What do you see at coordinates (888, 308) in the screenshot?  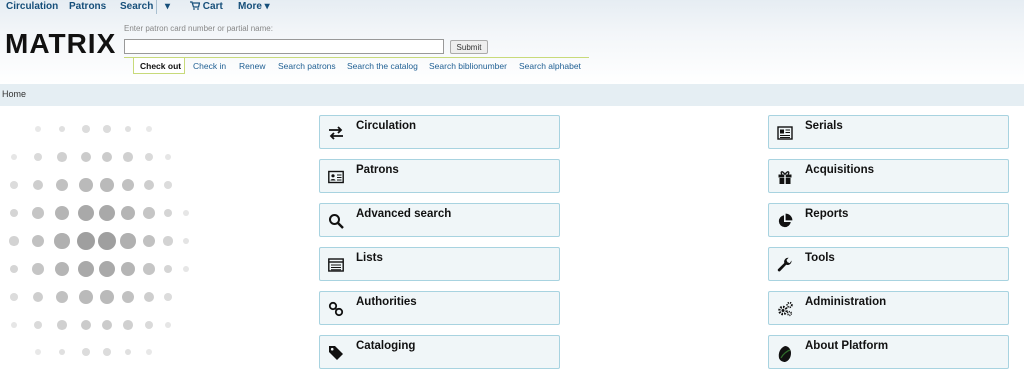 I see `menu-administration: Administration` at bounding box center [888, 308].